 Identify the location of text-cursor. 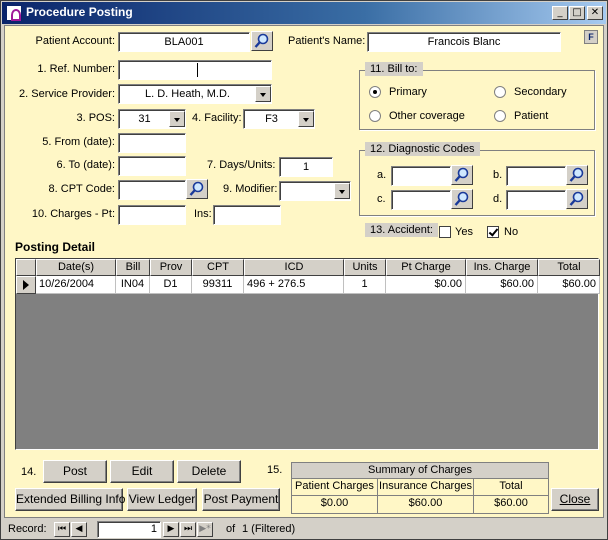
(197, 70).